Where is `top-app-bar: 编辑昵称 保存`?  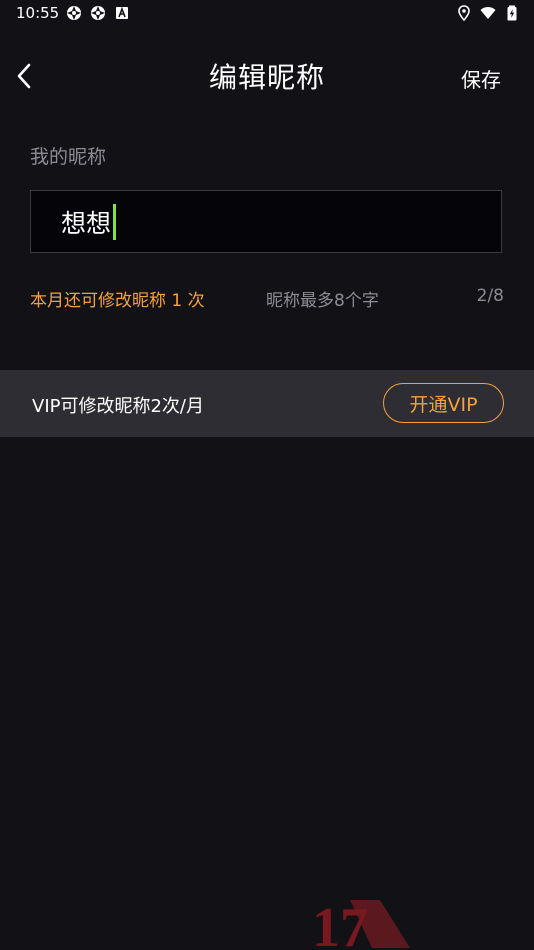
top-app-bar: 编辑昵称 保存 is located at coordinates (267, 76).